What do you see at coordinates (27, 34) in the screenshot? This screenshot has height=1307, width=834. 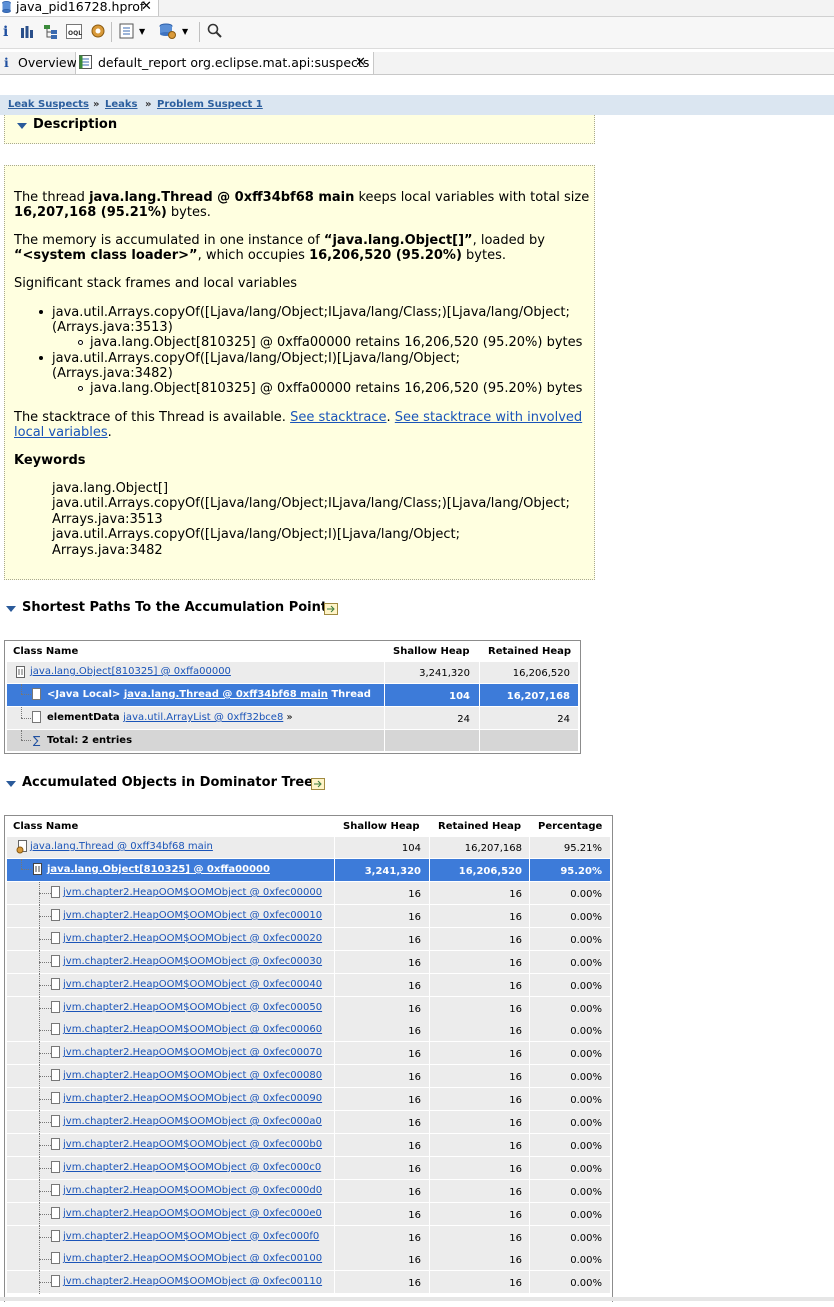 I see `histogram-icon` at bounding box center [27, 34].